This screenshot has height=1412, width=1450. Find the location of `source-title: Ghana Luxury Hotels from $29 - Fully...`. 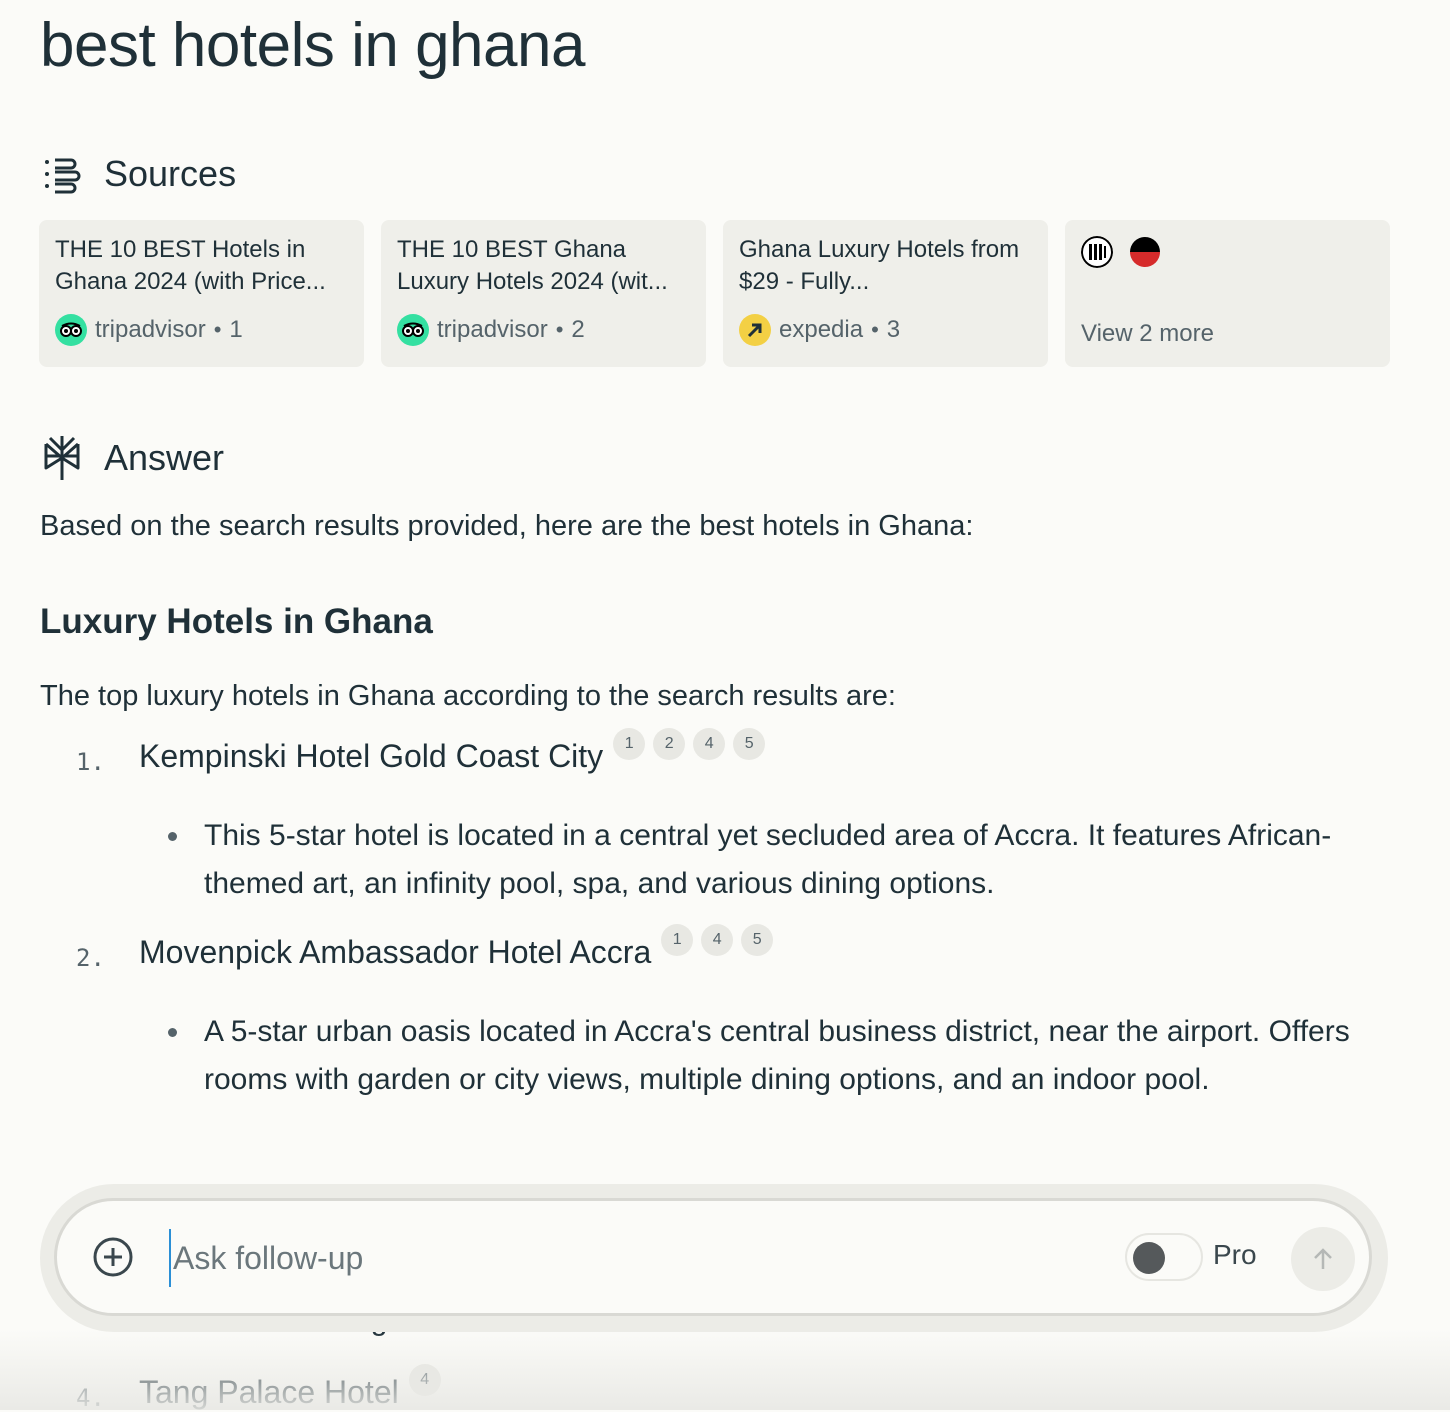

source-title: Ghana Luxury Hotels from $29 - Fully... is located at coordinates (879, 265).